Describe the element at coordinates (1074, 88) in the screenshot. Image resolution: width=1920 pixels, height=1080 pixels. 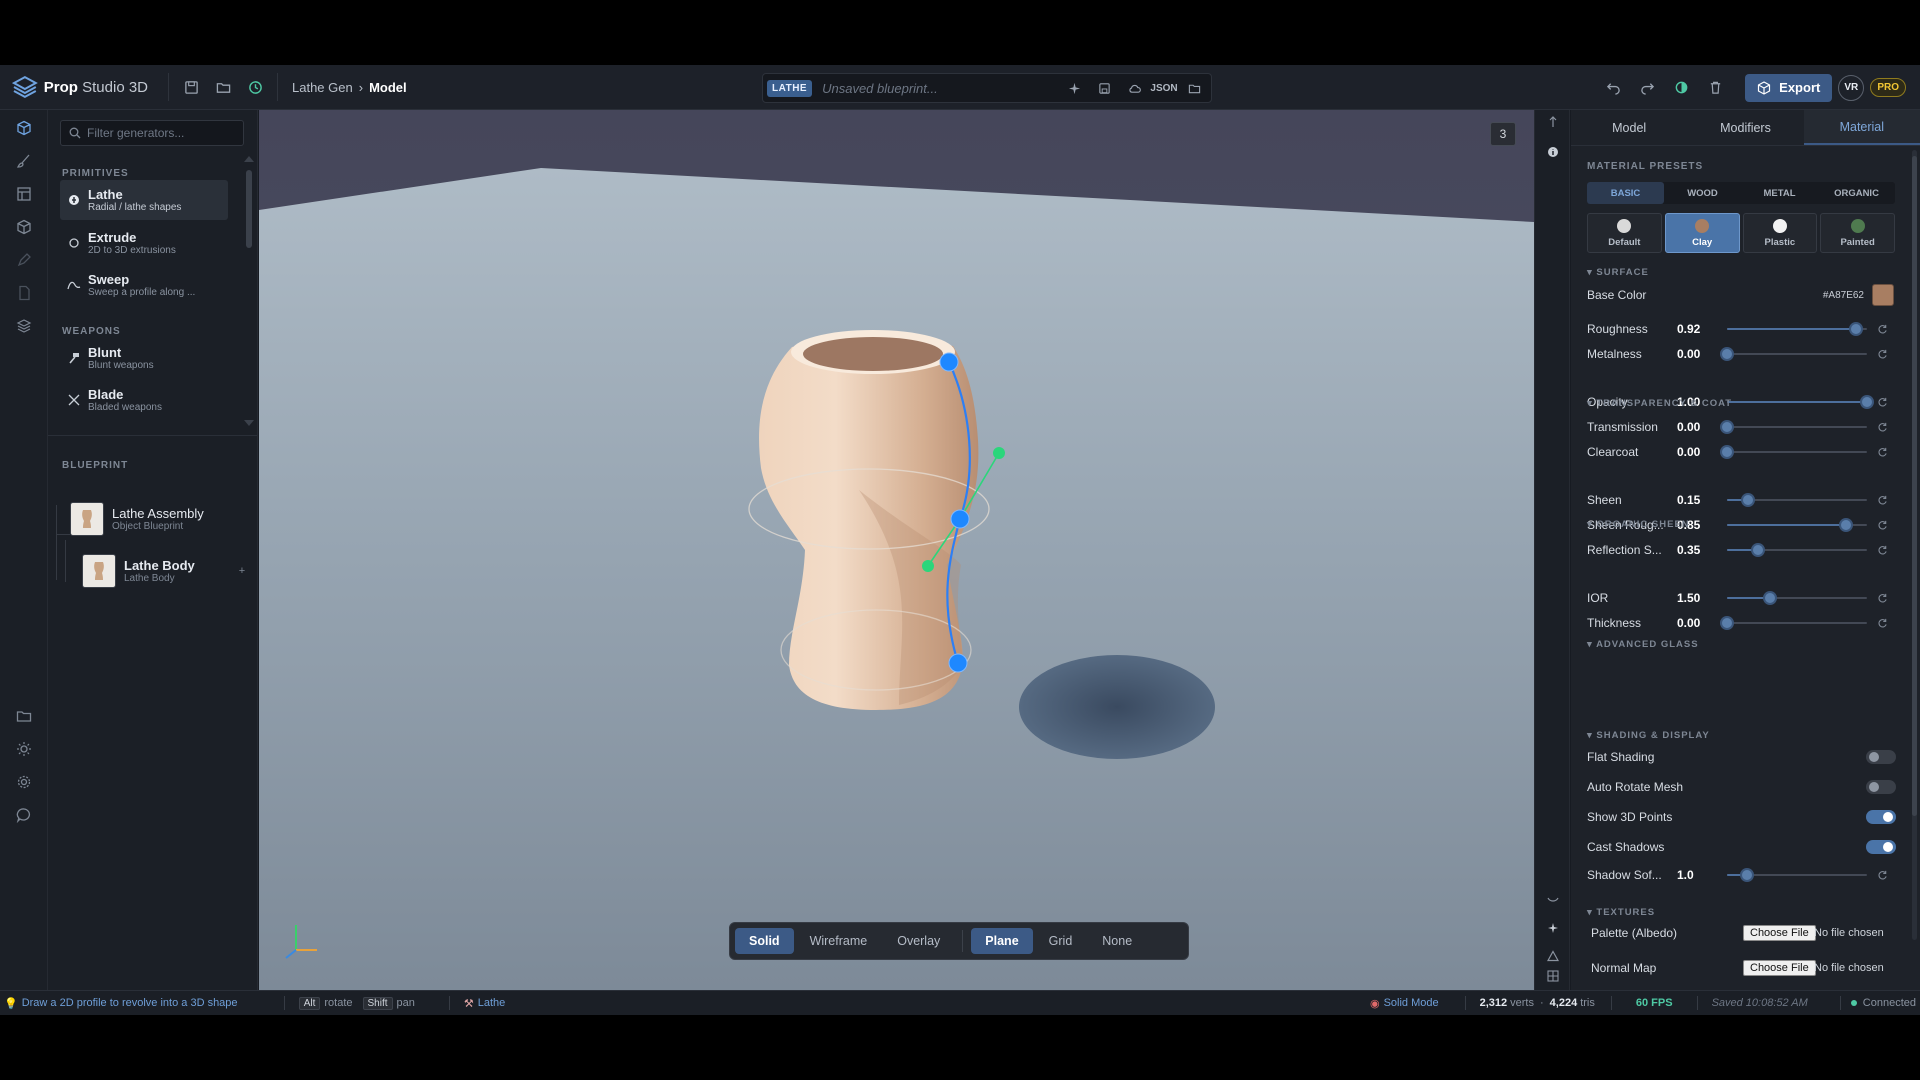
I see `sparkle-icon` at that location.